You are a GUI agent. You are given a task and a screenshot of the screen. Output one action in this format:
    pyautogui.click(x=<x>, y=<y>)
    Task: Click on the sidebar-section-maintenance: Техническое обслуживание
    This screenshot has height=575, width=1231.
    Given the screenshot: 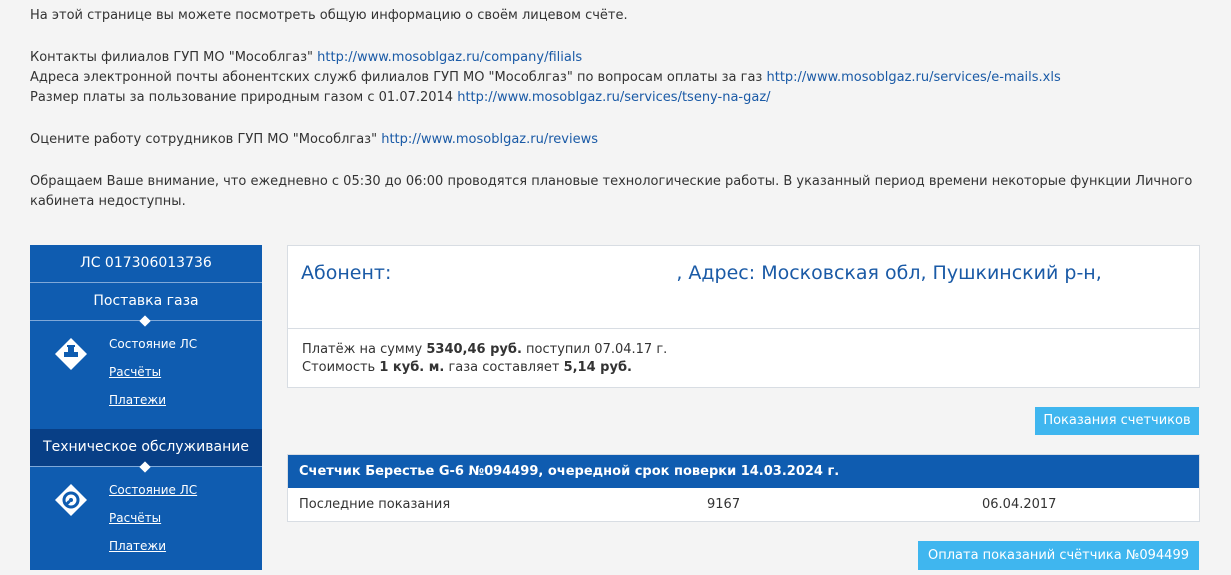 What is the action you would take?
    pyautogui.click(x=146, y=451)
    